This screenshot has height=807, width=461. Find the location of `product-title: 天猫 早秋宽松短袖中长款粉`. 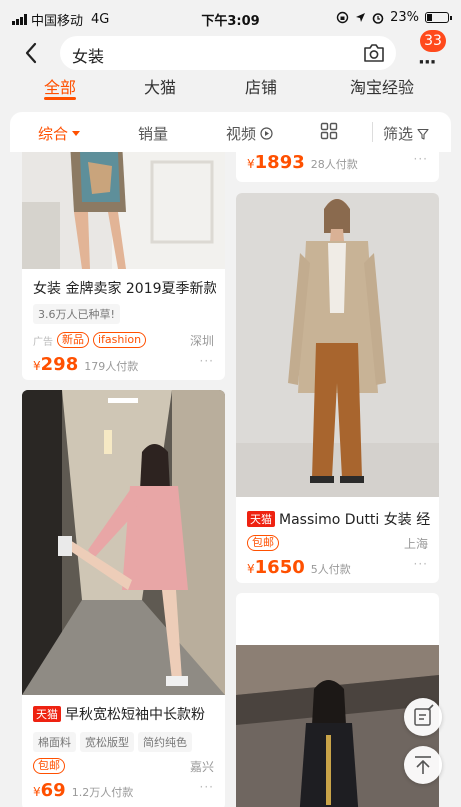

product-title: 天猫 早秋宽松短袖中长款粉 is located at coordinates (124, 714).